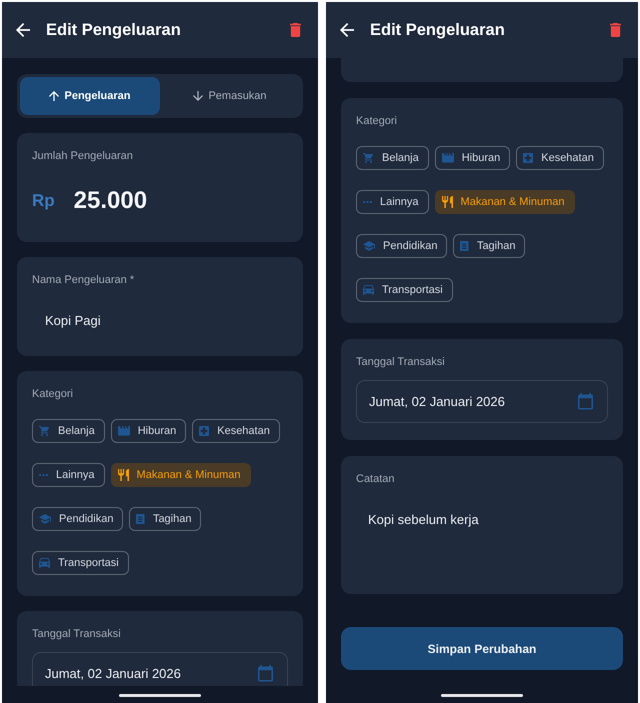 This screenshot has height=703, width=640. What do you see at coordinates (54, 96) in the screenshot?
I see `arrow-up-icon` at bounding box center [54, 96].